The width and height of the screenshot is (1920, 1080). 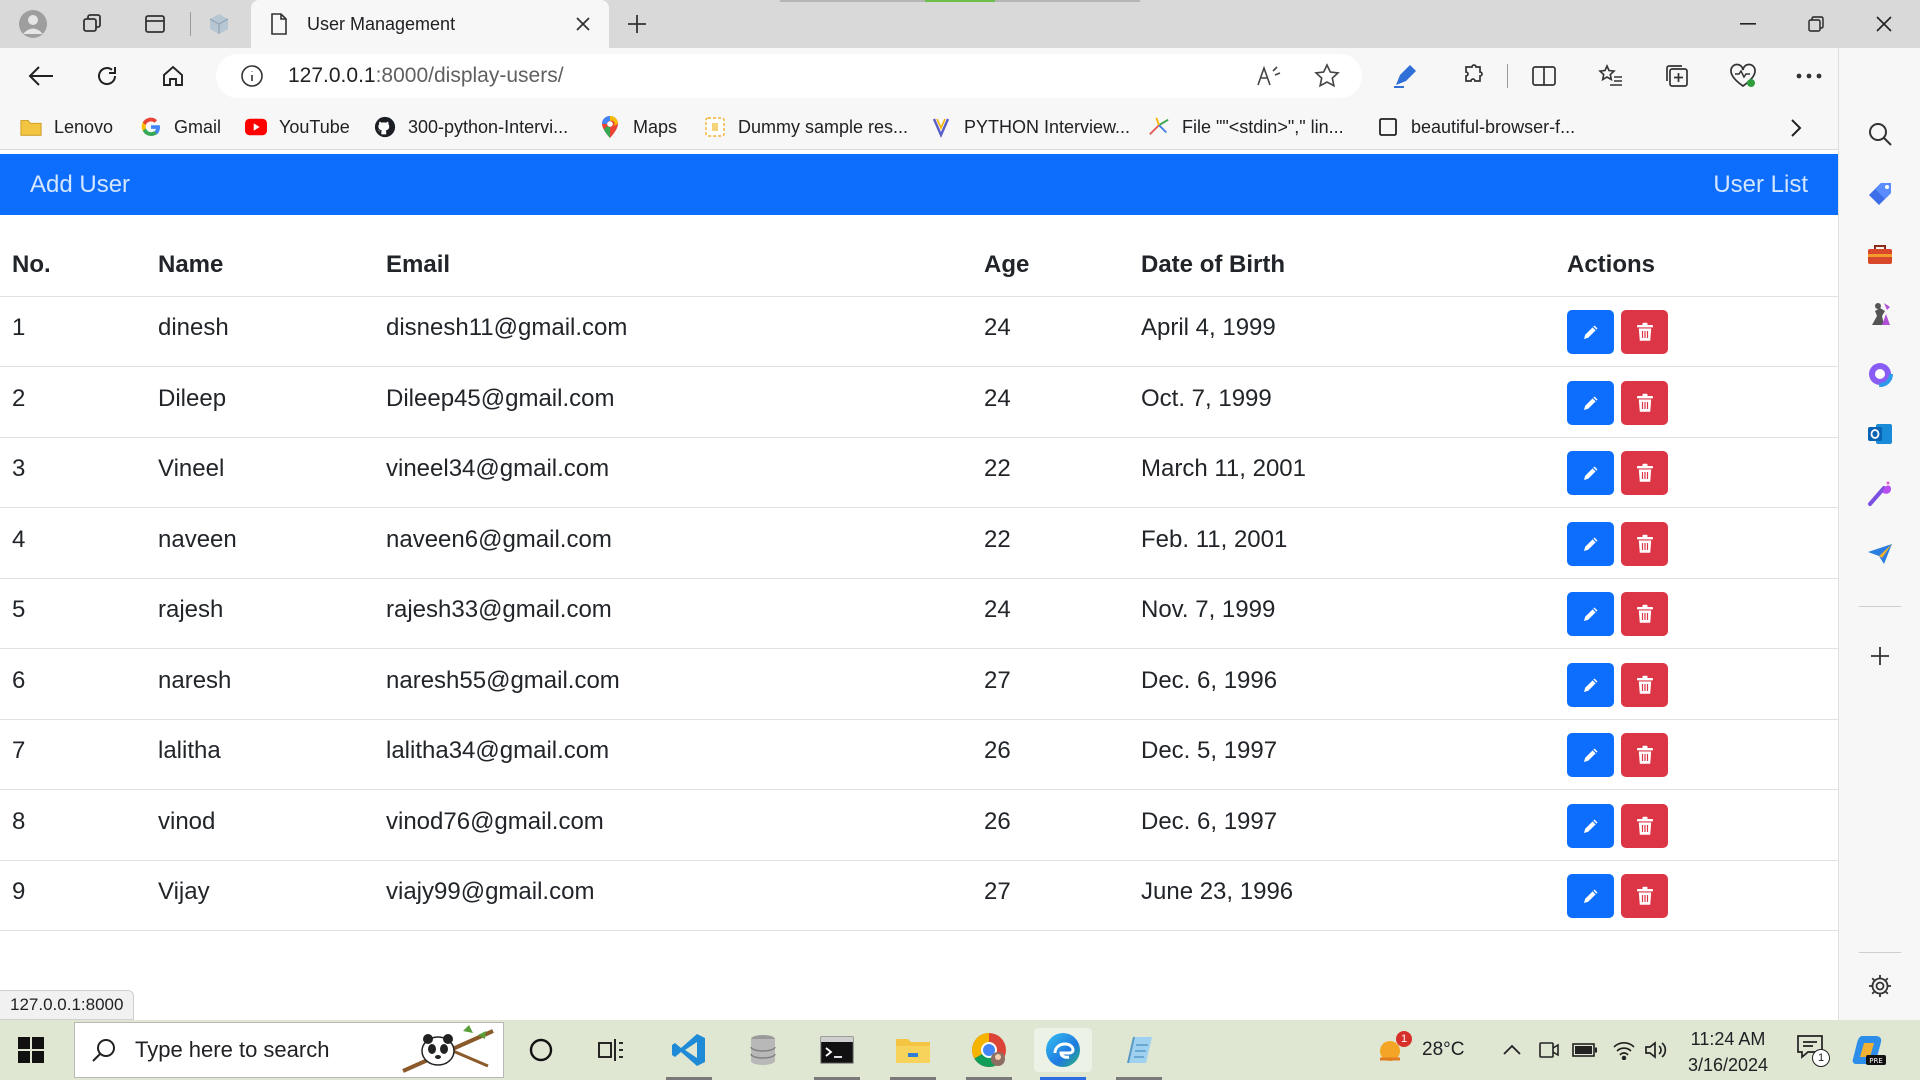 What do you see at coordinates (1743, 76) in the screenshot?
I see `browser-essentials-icon` at bounding box center [1743, 76].